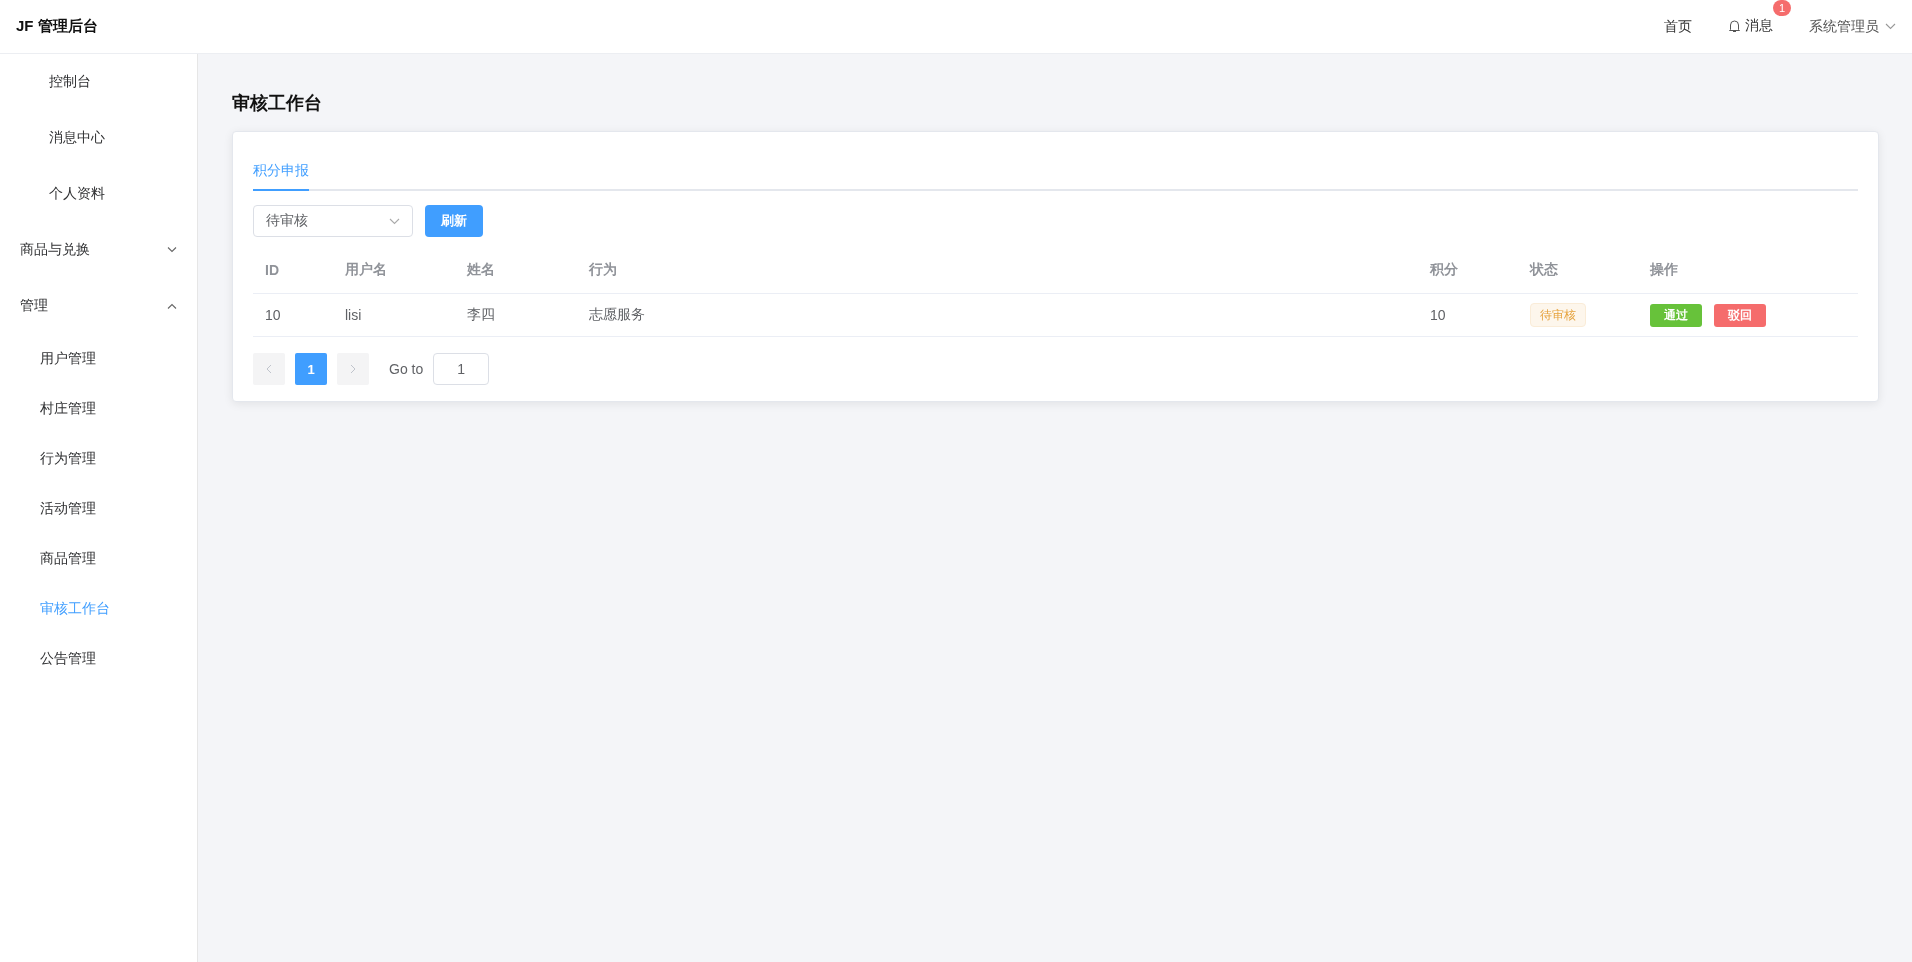  Describe the element at coordinates (1750, 25) in the screenshot. I see `messages-link: 消息` at that location.